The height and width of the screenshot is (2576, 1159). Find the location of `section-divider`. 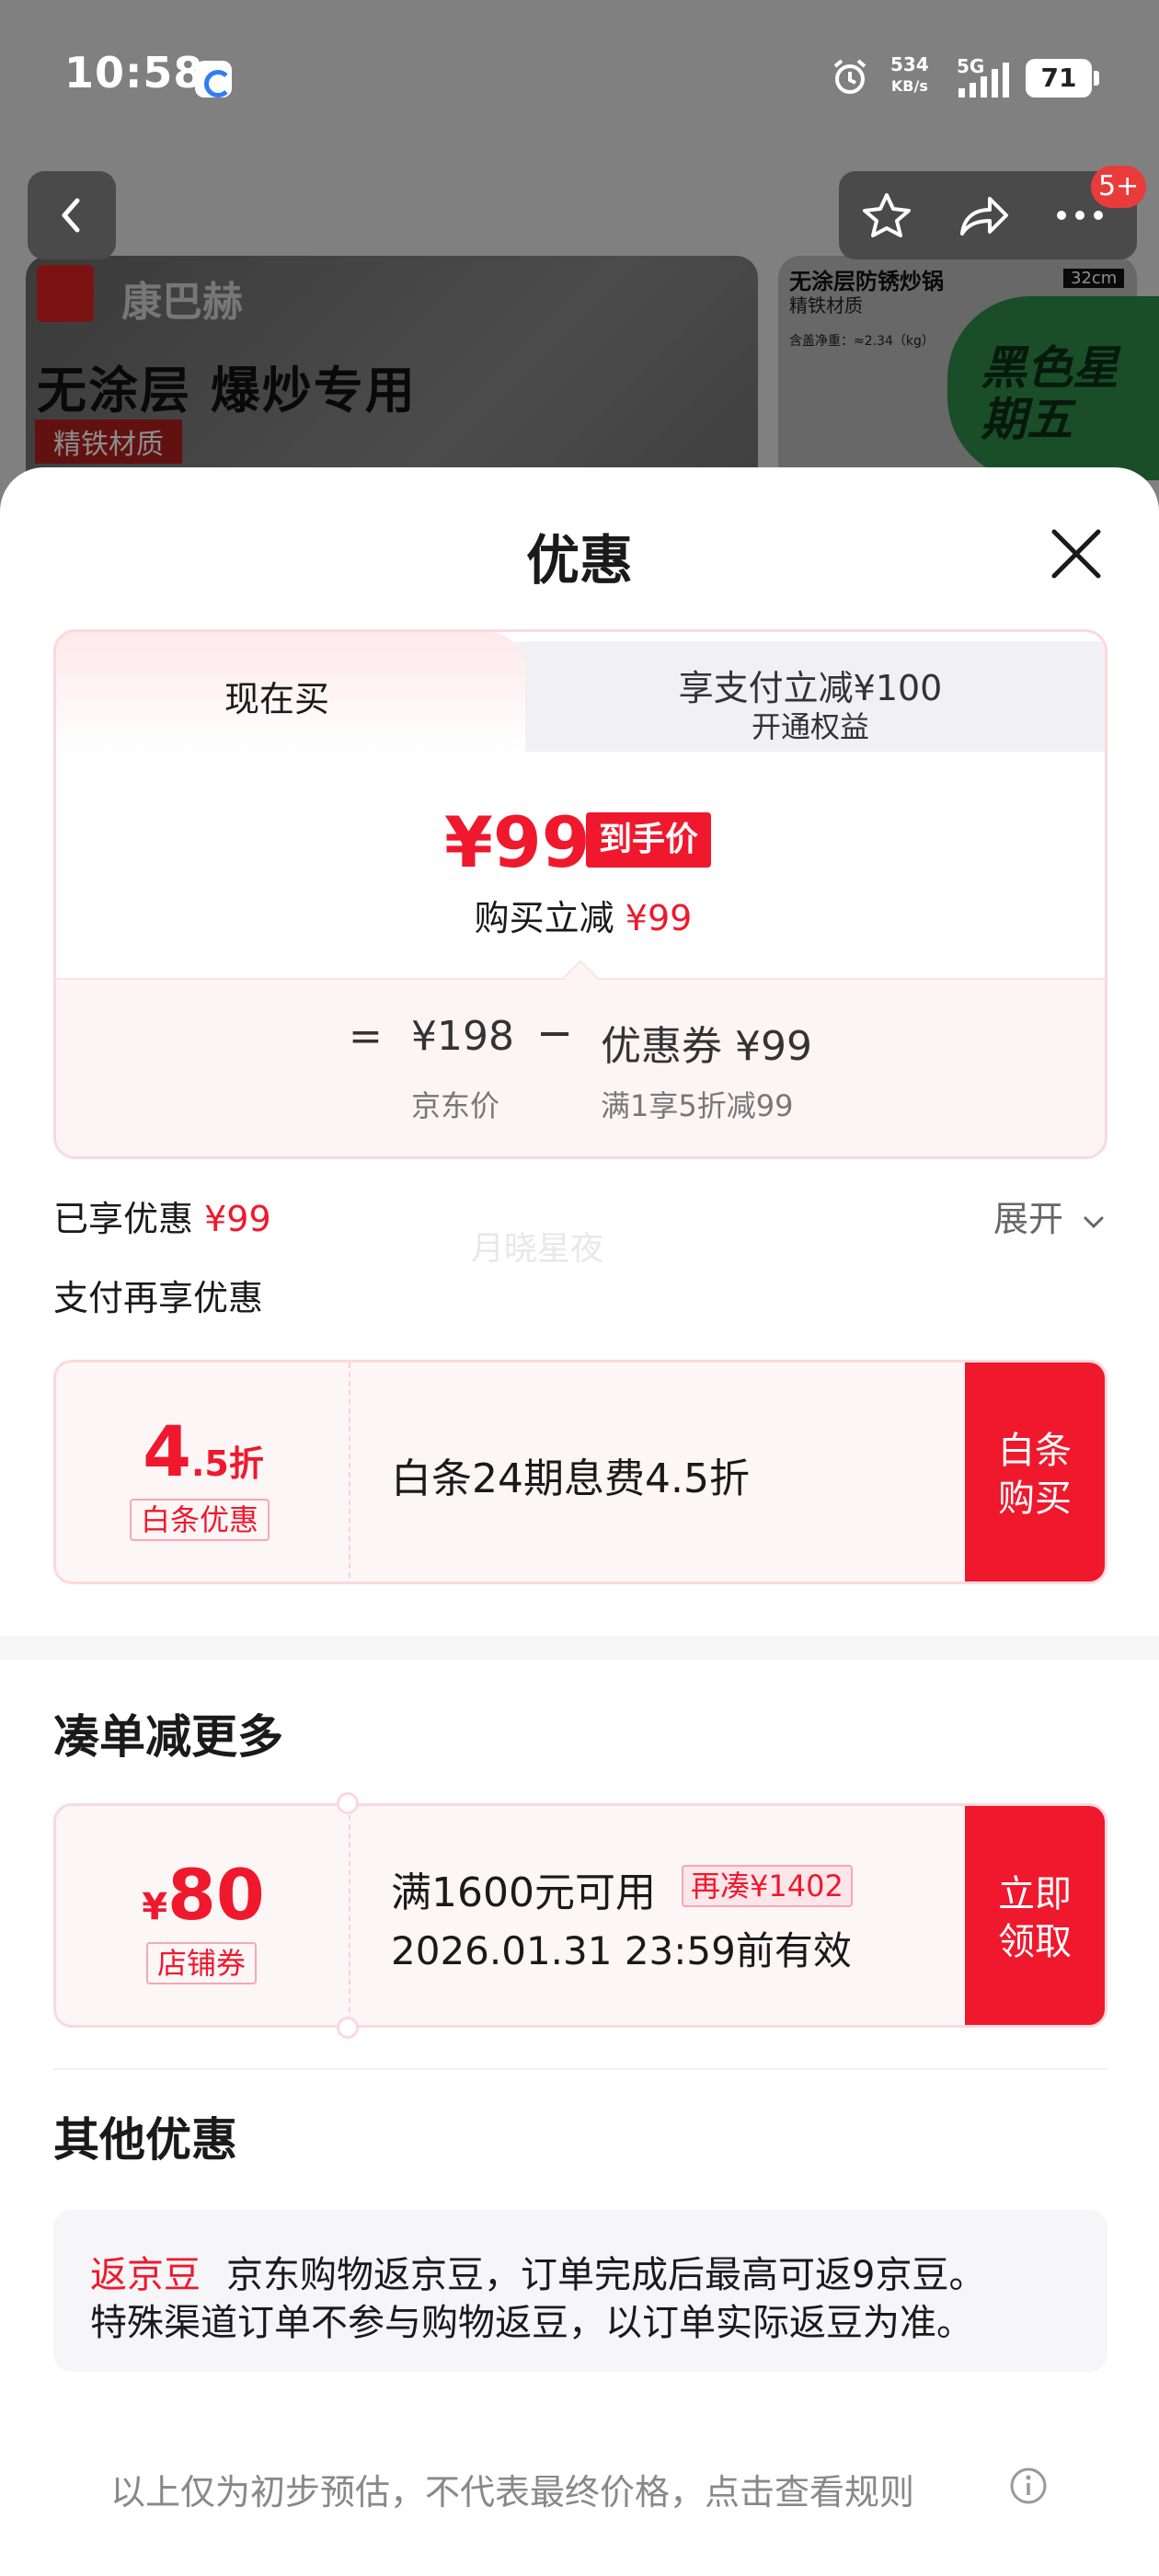

section-divider is located at coordinates (579, 1648).